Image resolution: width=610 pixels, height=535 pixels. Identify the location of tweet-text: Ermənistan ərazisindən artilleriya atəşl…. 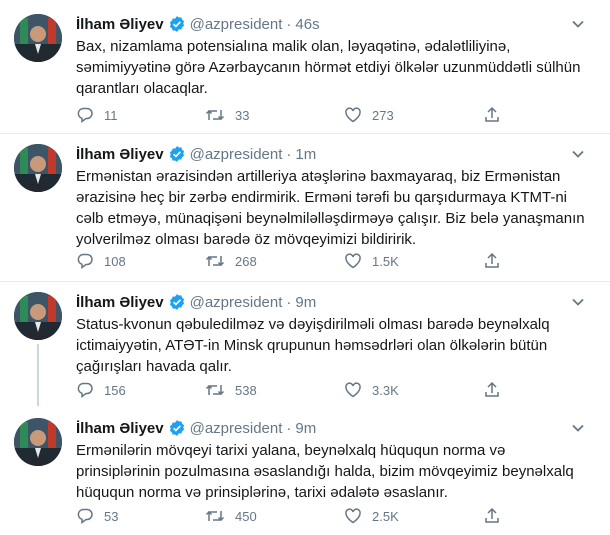
(330, 208).